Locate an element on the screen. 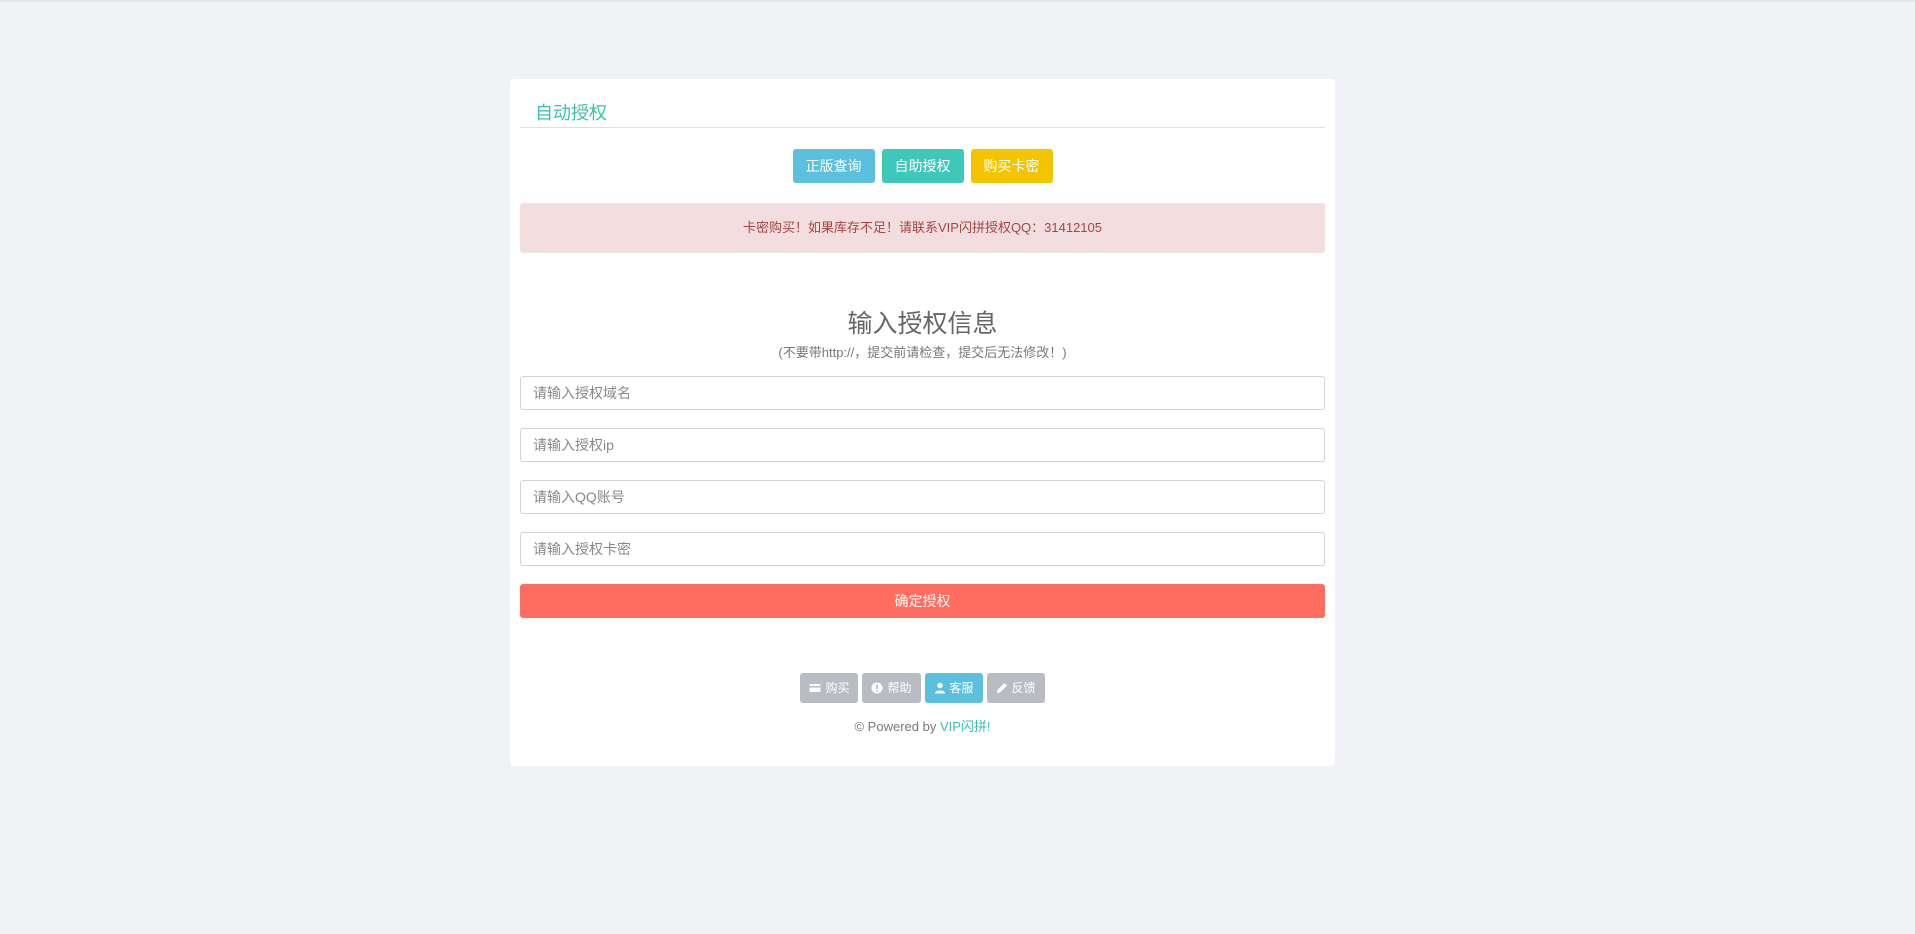 Image resolution: width=1915 pixels, height=934 pixels. ip-input is located at coordinates (922, 445).